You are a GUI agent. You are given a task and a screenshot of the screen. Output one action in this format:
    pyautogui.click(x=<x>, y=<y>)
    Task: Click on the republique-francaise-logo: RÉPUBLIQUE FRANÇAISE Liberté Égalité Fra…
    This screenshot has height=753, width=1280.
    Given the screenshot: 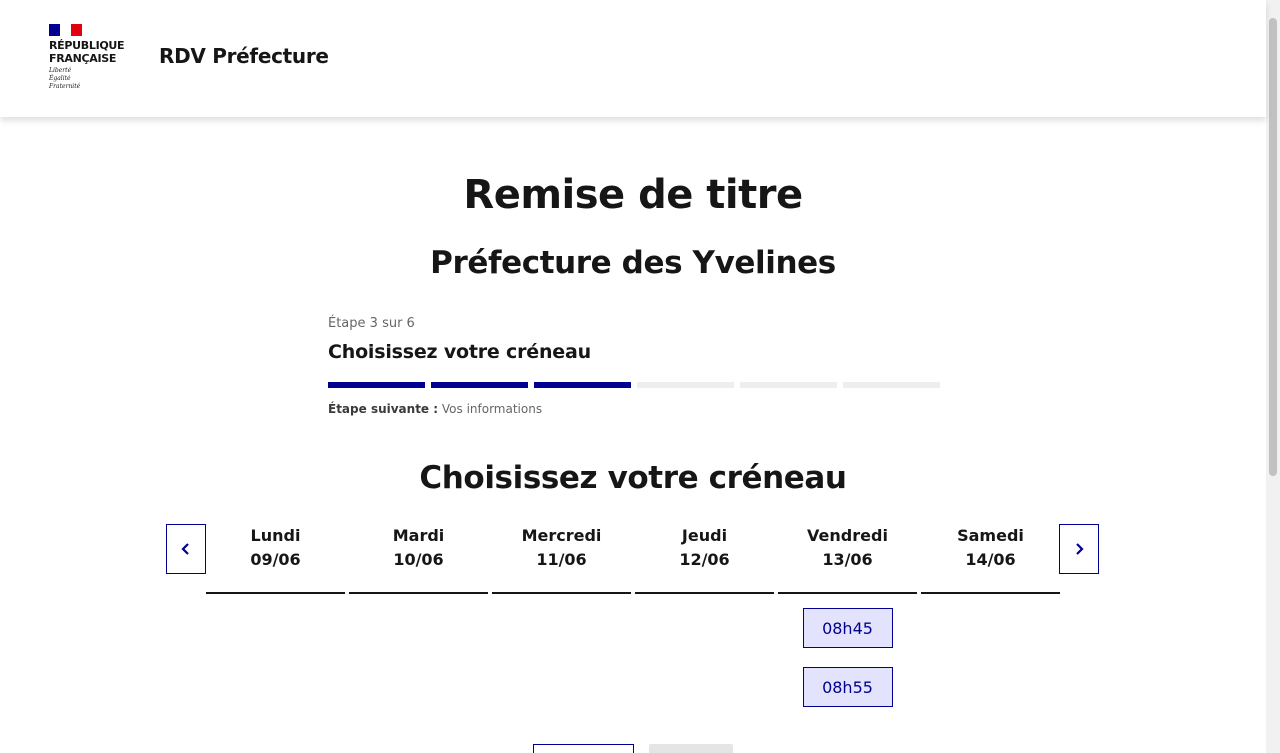 What is the action you would take?
    pyautogui.click(x=94, y=57)
    